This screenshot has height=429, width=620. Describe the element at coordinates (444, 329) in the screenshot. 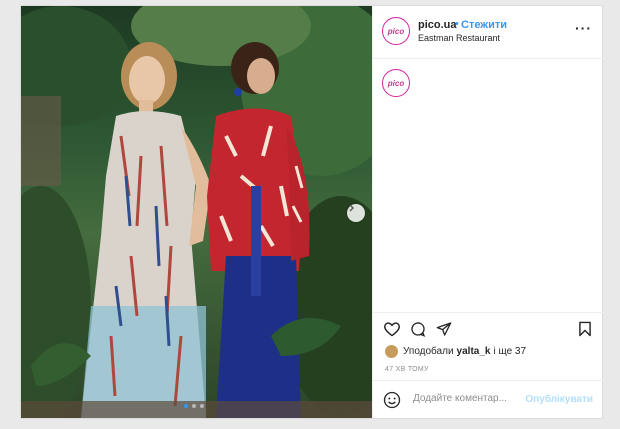

I see `share-icon` at that location.